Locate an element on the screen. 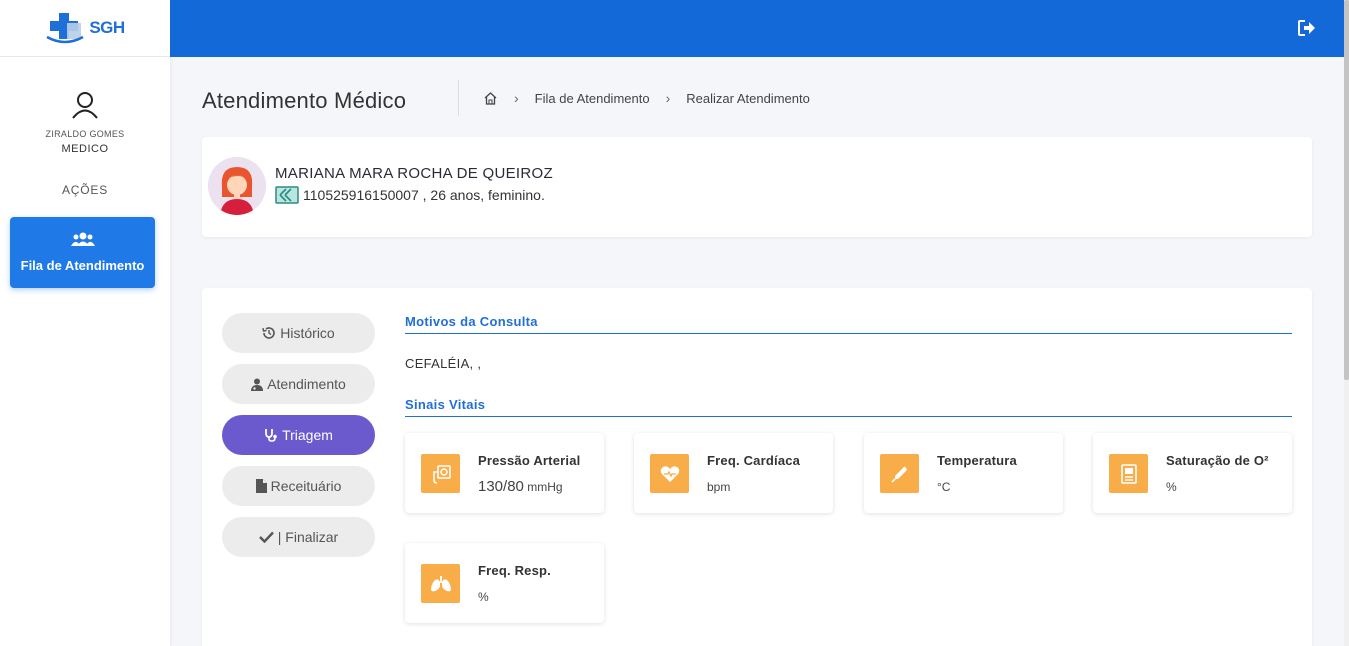 This screenshot has height=646, width=1349. atendimento-label: Atendimento is located at coordinates (306, 384).